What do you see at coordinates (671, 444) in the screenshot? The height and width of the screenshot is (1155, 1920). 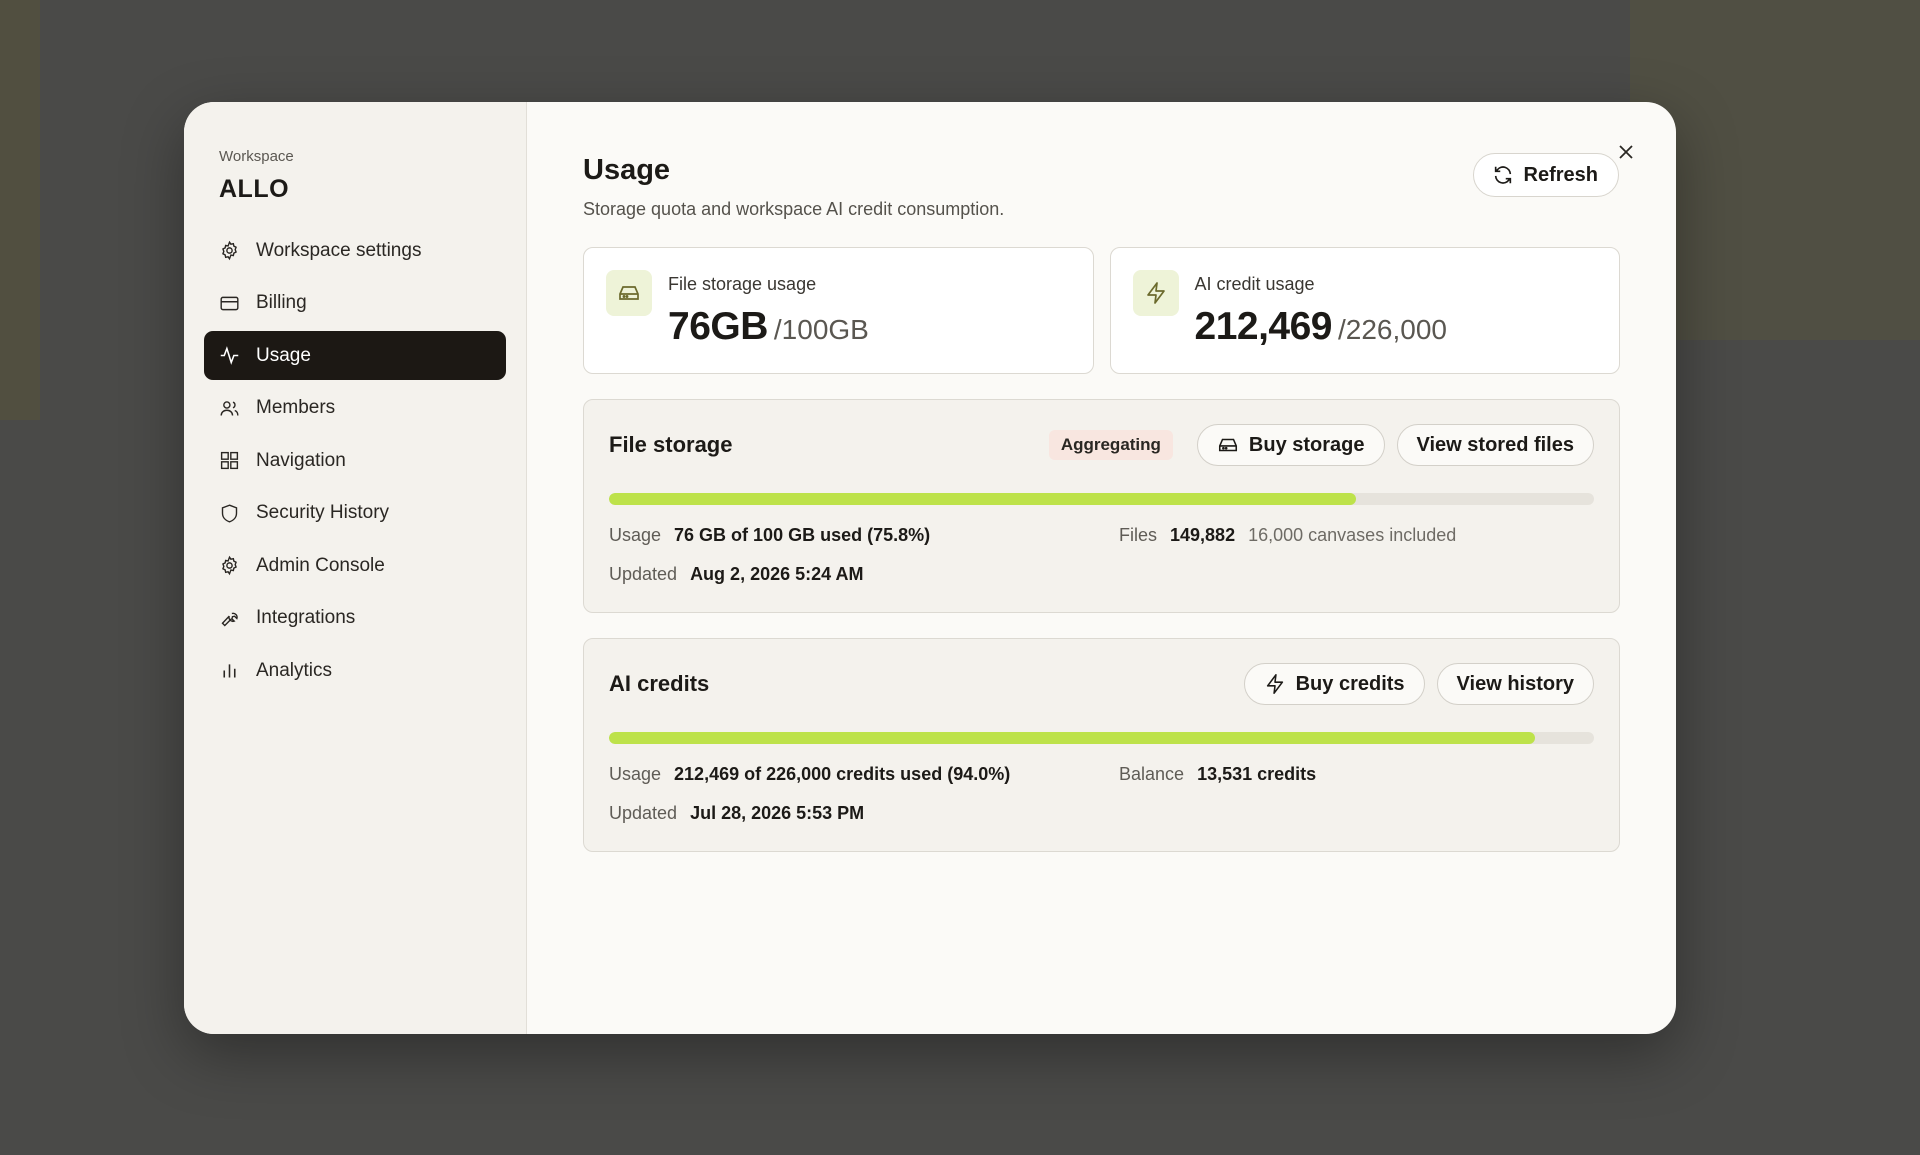 I see `section-title: File storage` at bounding box center [671, 444].